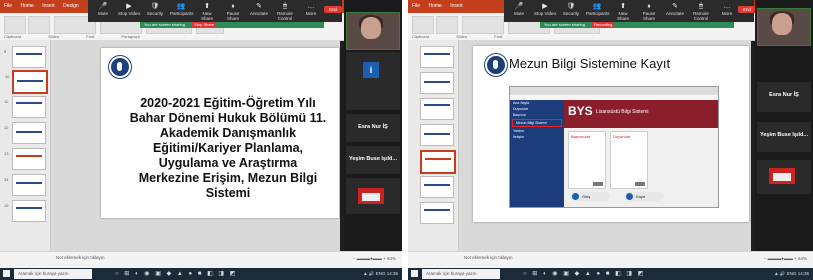  I want to click on thumb-number: 9, so click(5, 51).